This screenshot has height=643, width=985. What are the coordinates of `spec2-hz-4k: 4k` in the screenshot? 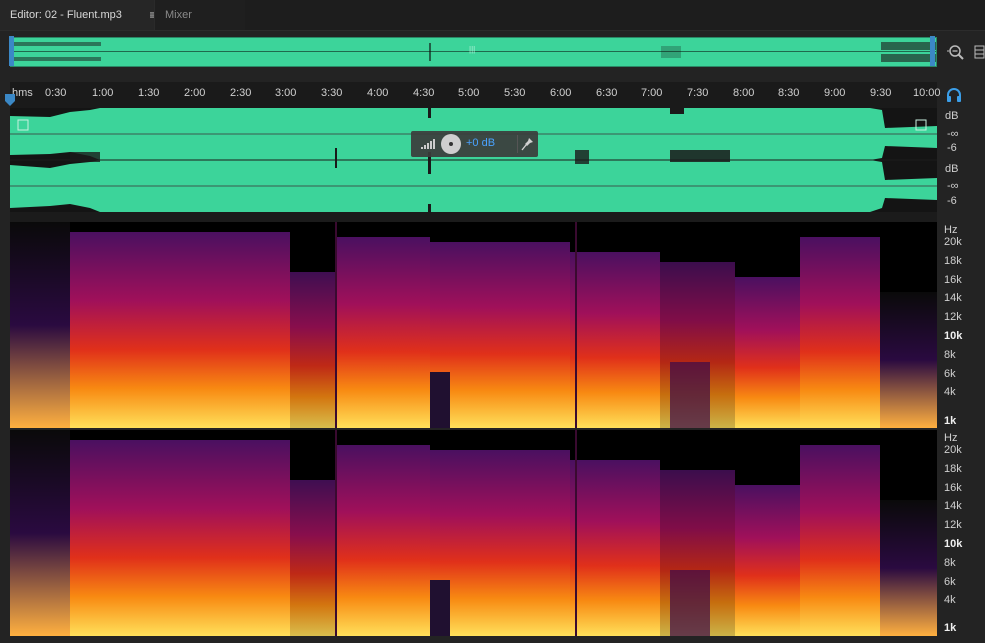 It's located at (950, 600).